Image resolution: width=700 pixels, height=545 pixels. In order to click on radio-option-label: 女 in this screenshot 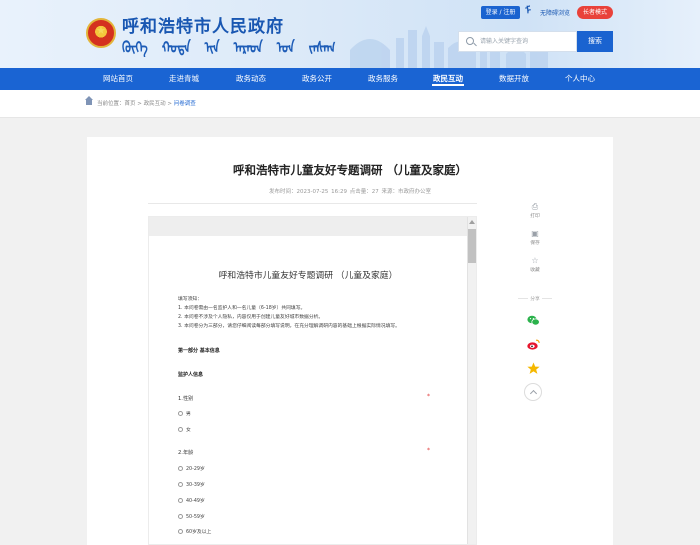, I will do `click(188, 430)`.